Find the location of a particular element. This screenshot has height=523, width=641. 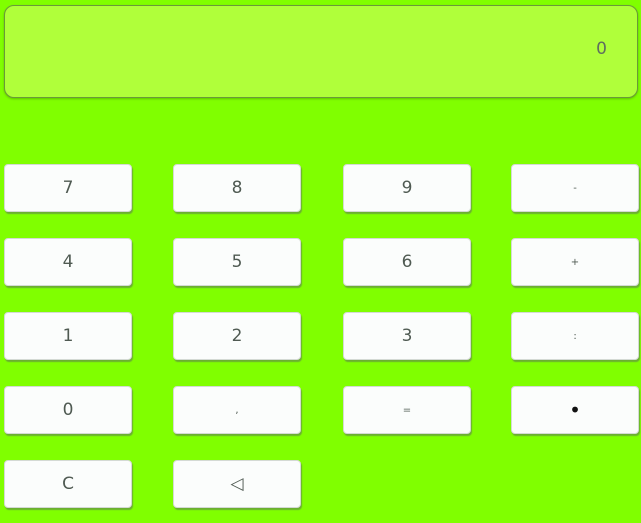

key-4: 4 is located at coordinates (68, 262).